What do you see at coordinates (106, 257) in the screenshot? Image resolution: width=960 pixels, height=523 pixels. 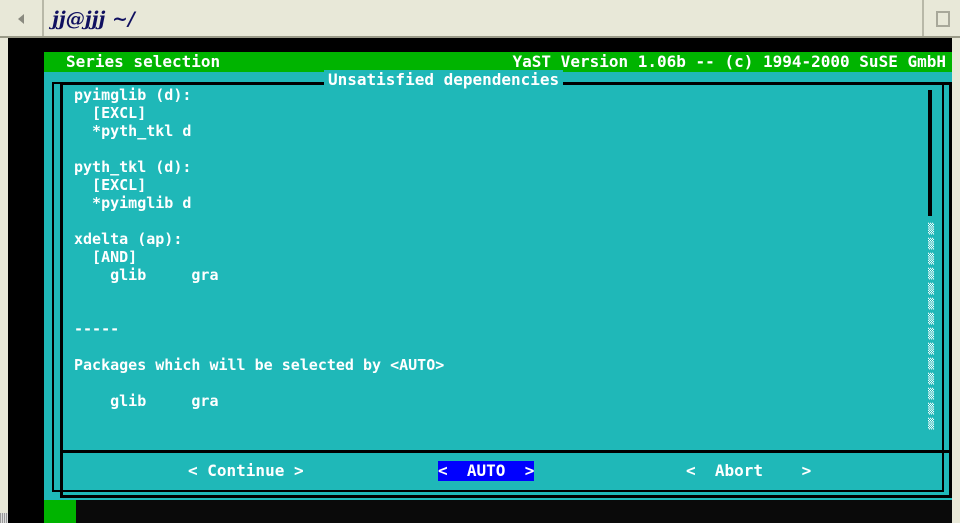 I see `list-item: [AND]` at bounding box center [106, 257].